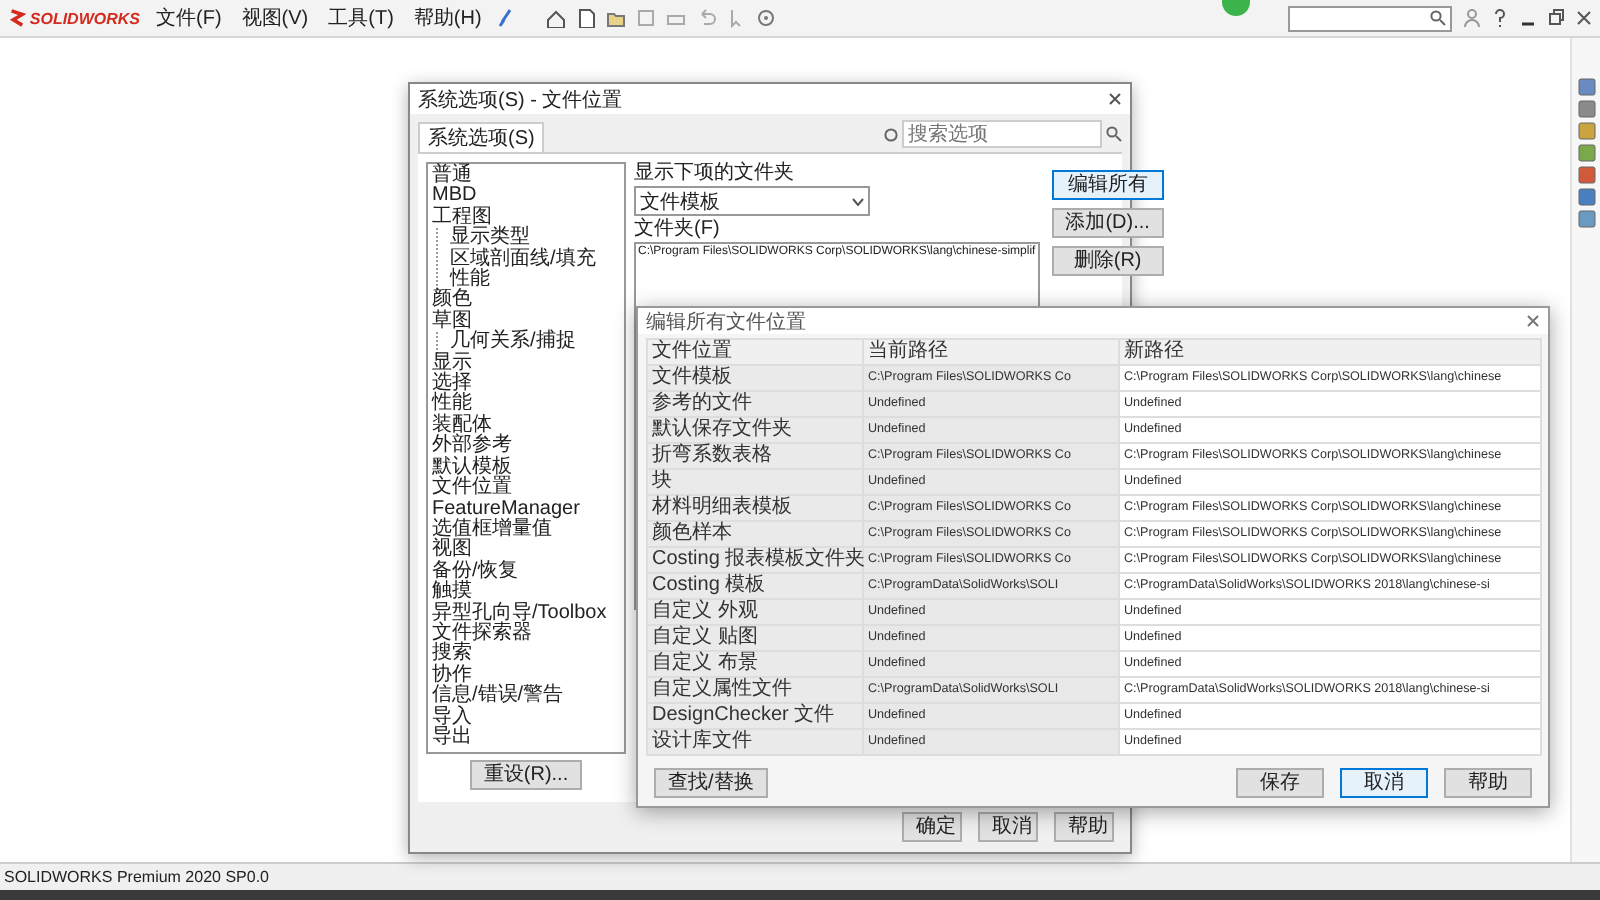 This screenshot has width=1600, height=900. What do you see at coordinates (1370, 18) in the screenshot?
I see `search-field` at bounding box center [1370, 18].